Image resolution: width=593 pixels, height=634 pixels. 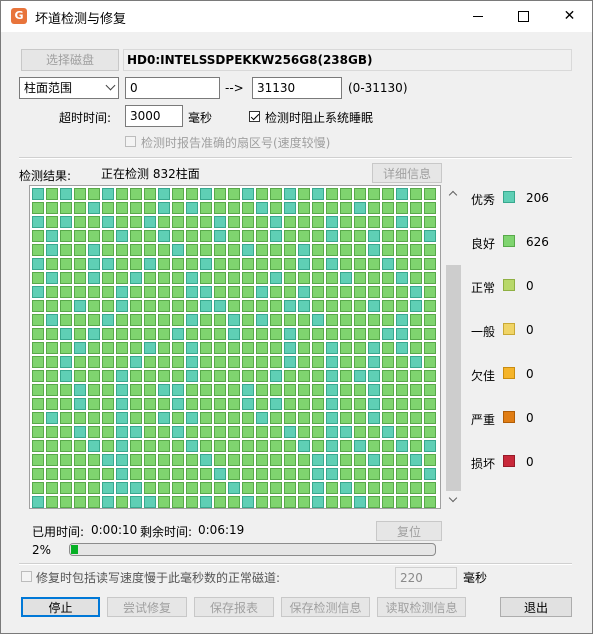 I want to click on select-disk-button: 选择磁盘, so click(x=70, y=60).